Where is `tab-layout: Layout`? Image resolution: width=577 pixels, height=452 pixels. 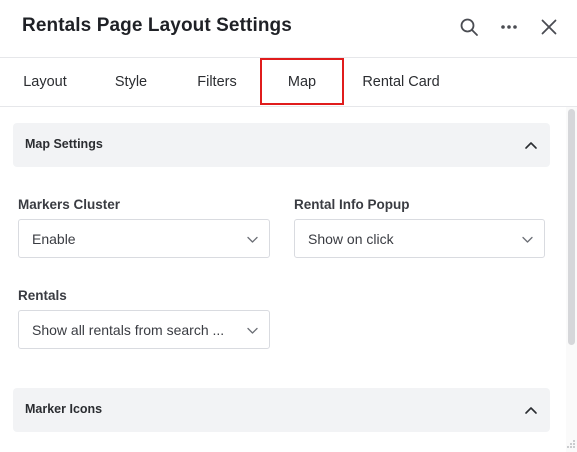
tab-layout: Layout is located at coordinates (45, 82).